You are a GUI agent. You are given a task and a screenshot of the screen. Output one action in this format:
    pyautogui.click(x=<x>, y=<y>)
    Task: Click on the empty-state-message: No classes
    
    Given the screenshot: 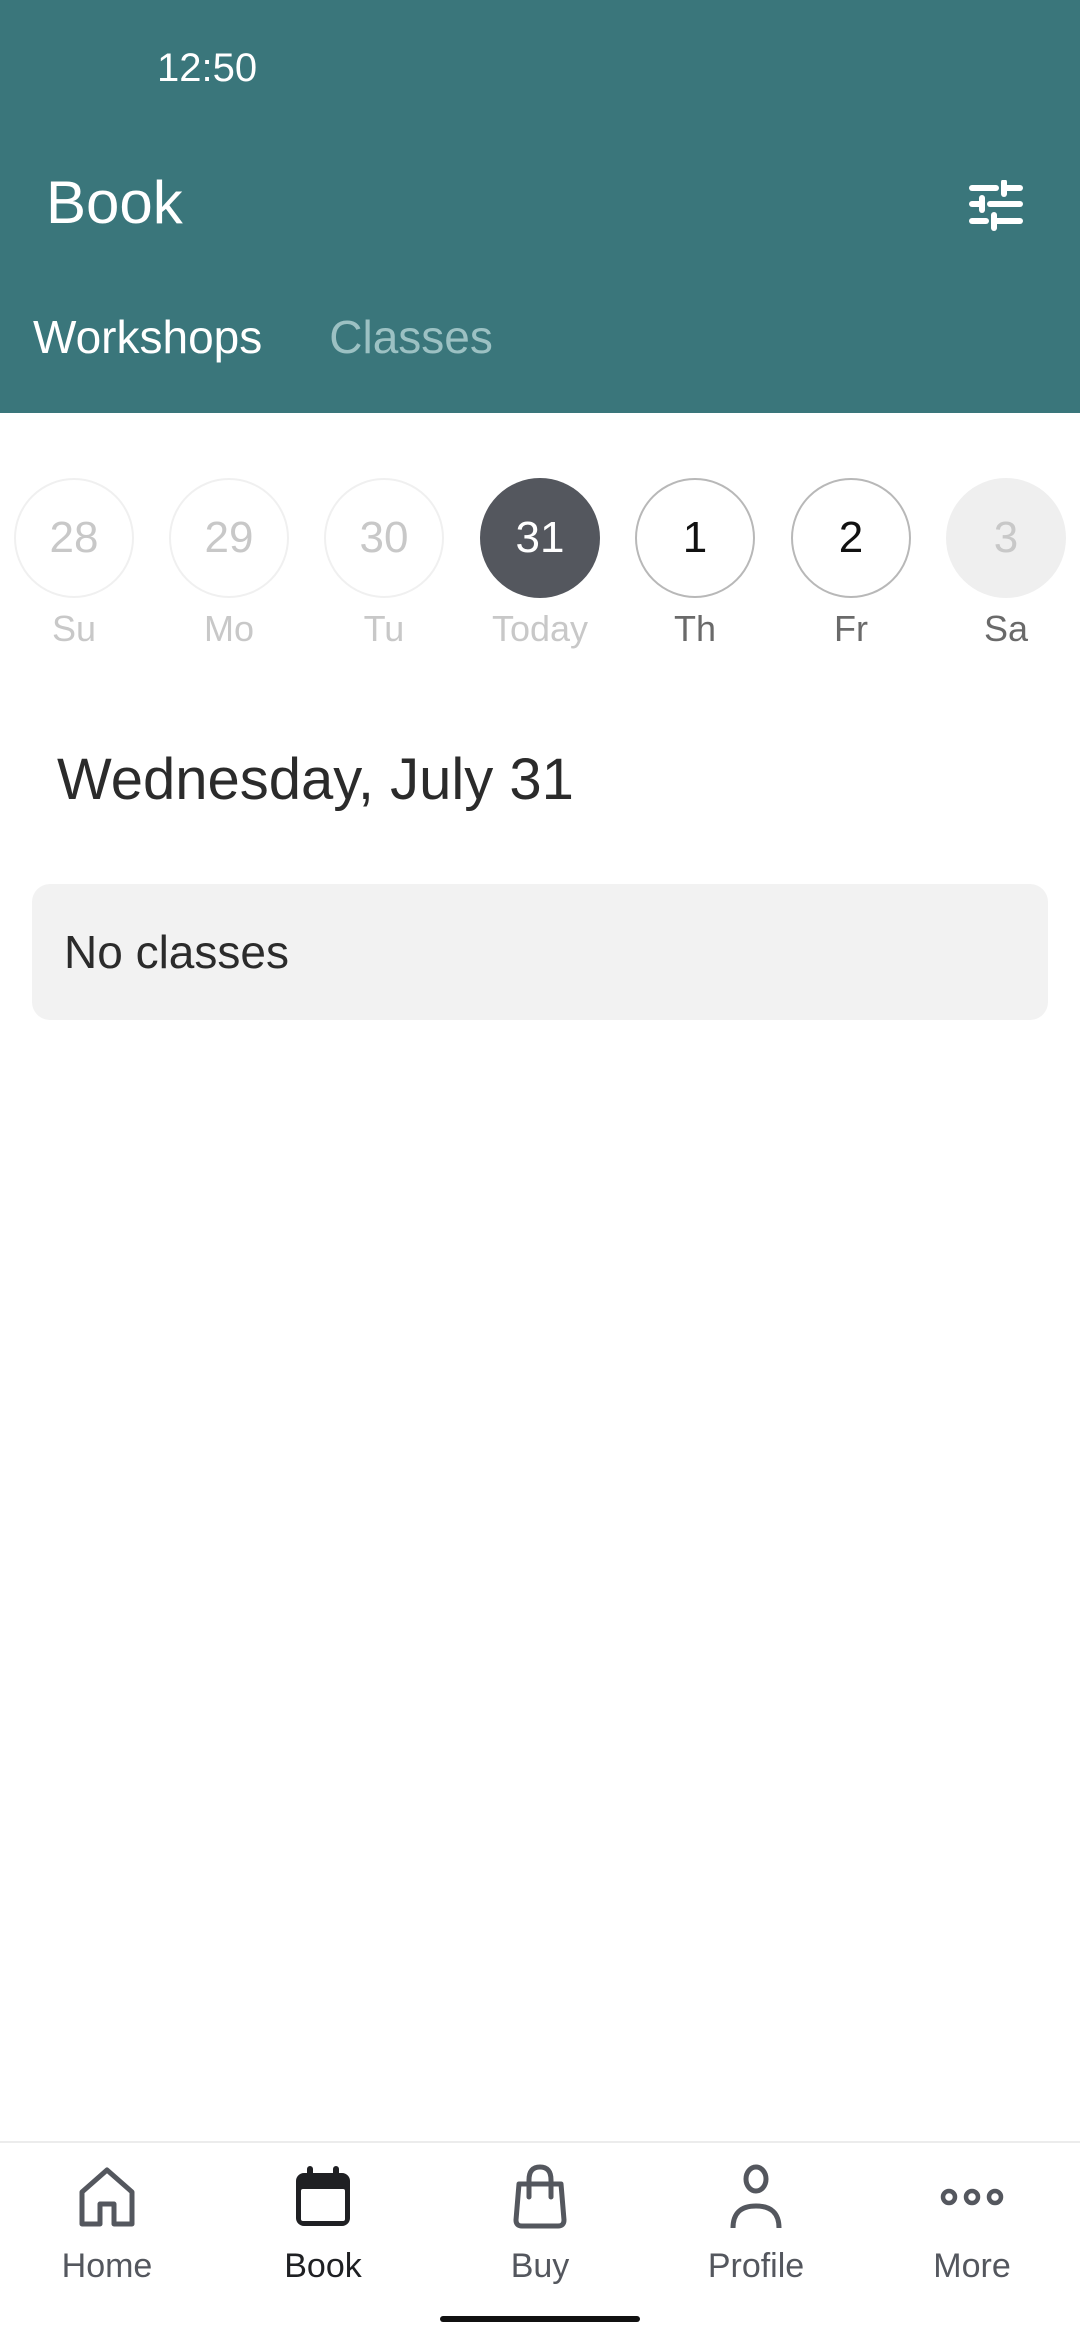 What is the action you would take?
    pyautogui.click(x=176, y=952)
    